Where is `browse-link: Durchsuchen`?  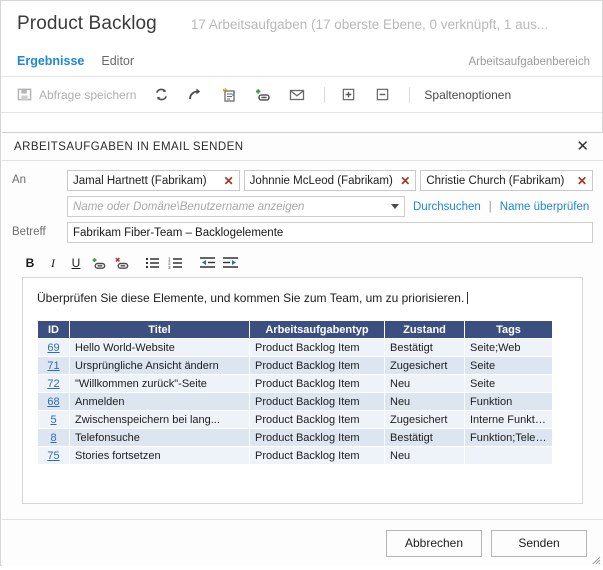 browse-link: Durchsuchen is located at coordinates (447, 207).